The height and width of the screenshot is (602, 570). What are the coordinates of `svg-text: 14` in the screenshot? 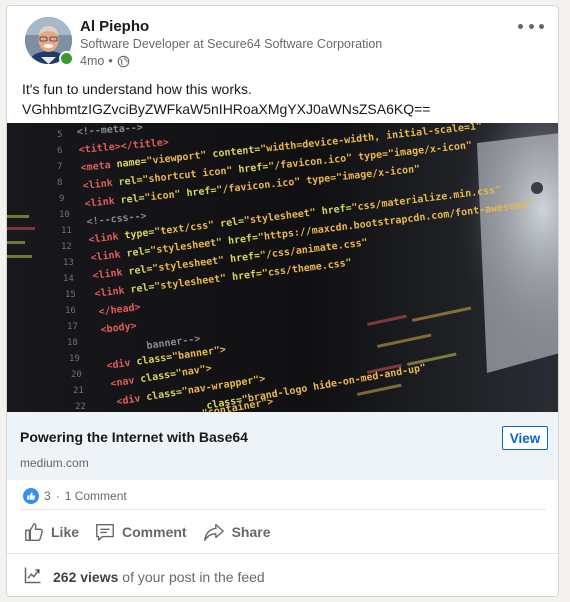 It's located at (68, 279).